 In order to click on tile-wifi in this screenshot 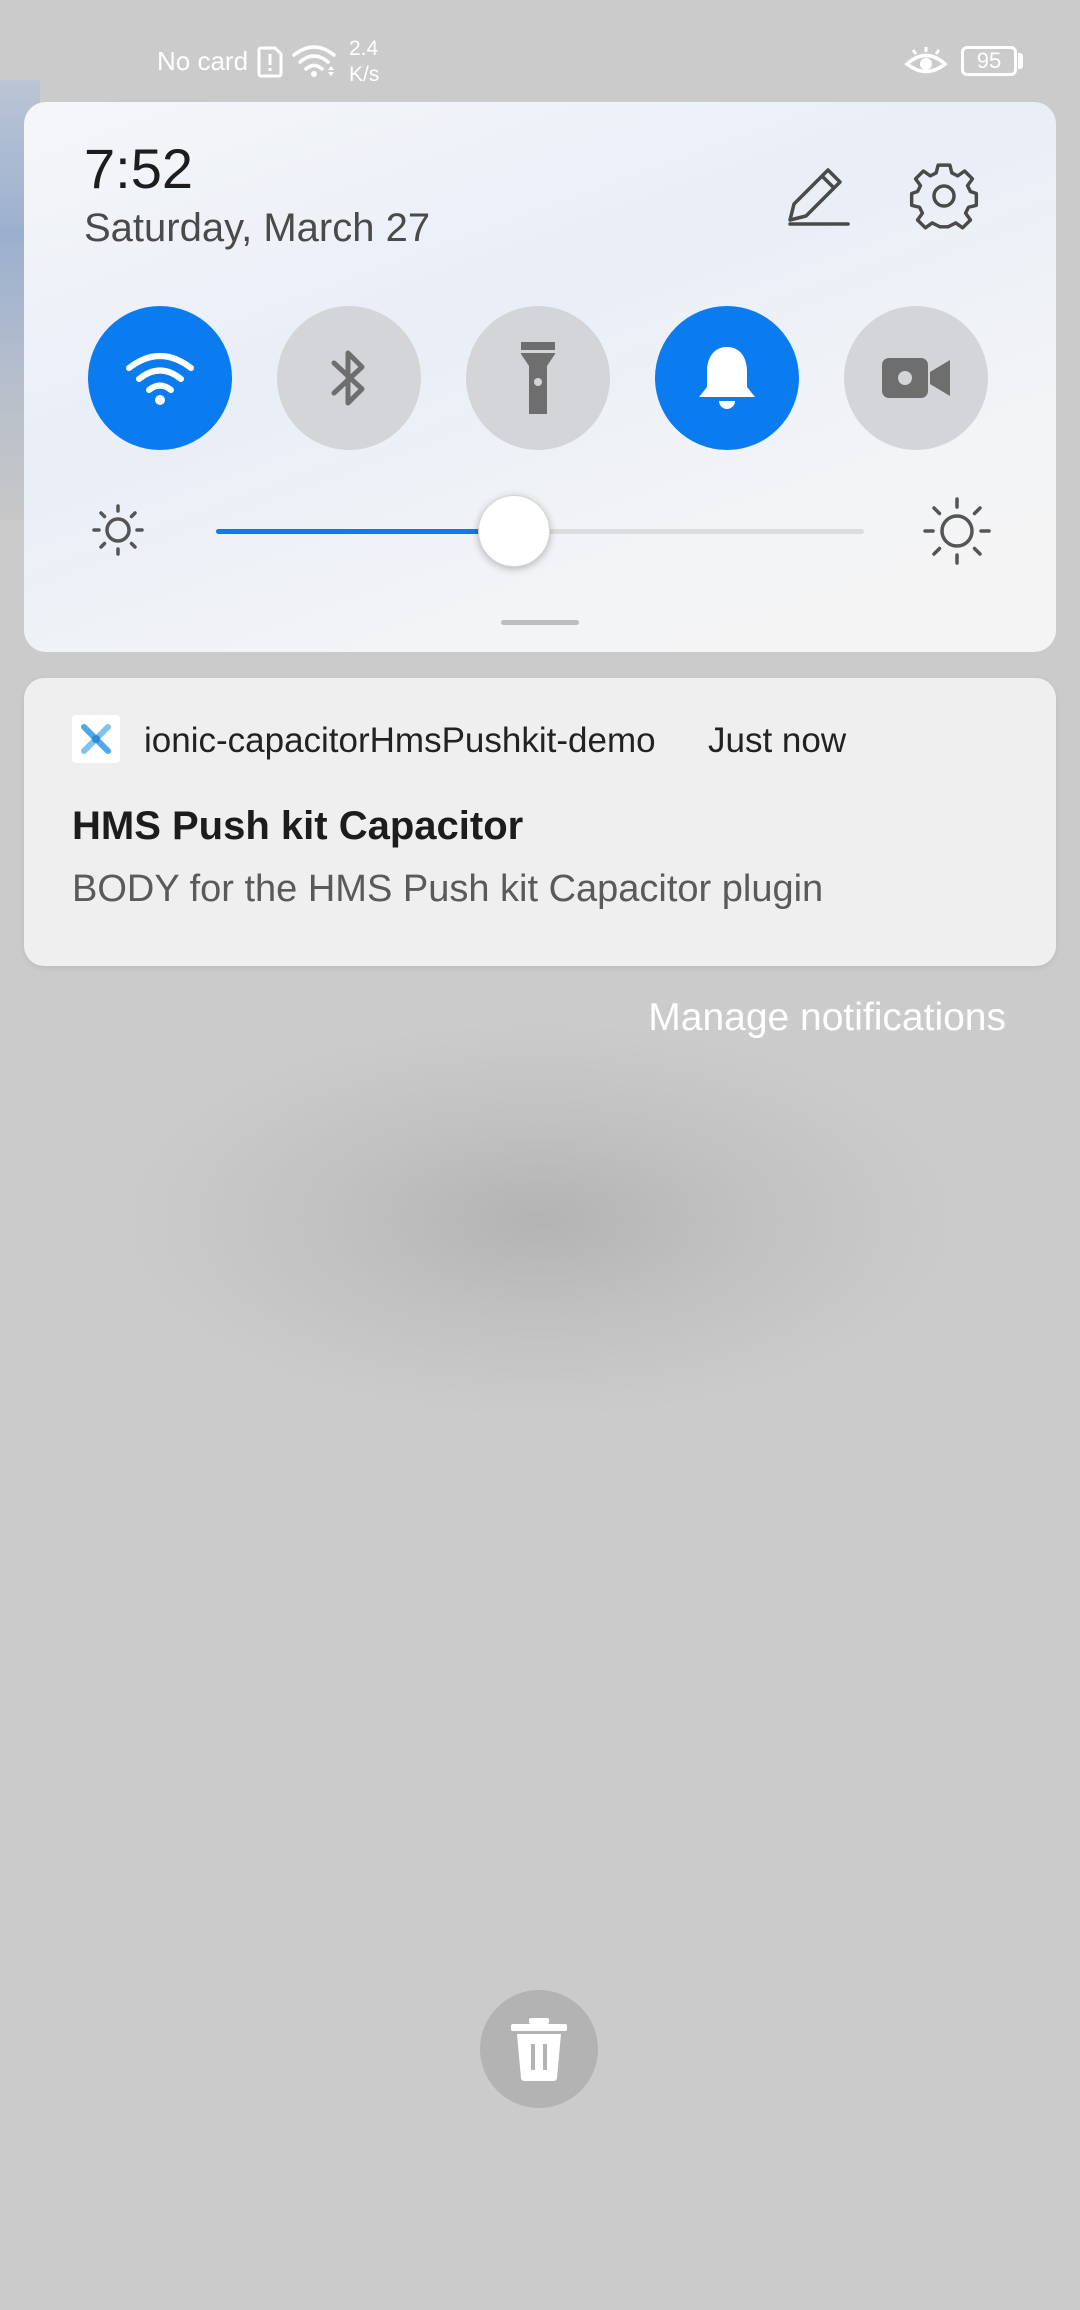, I will do `click(160, 378)`.